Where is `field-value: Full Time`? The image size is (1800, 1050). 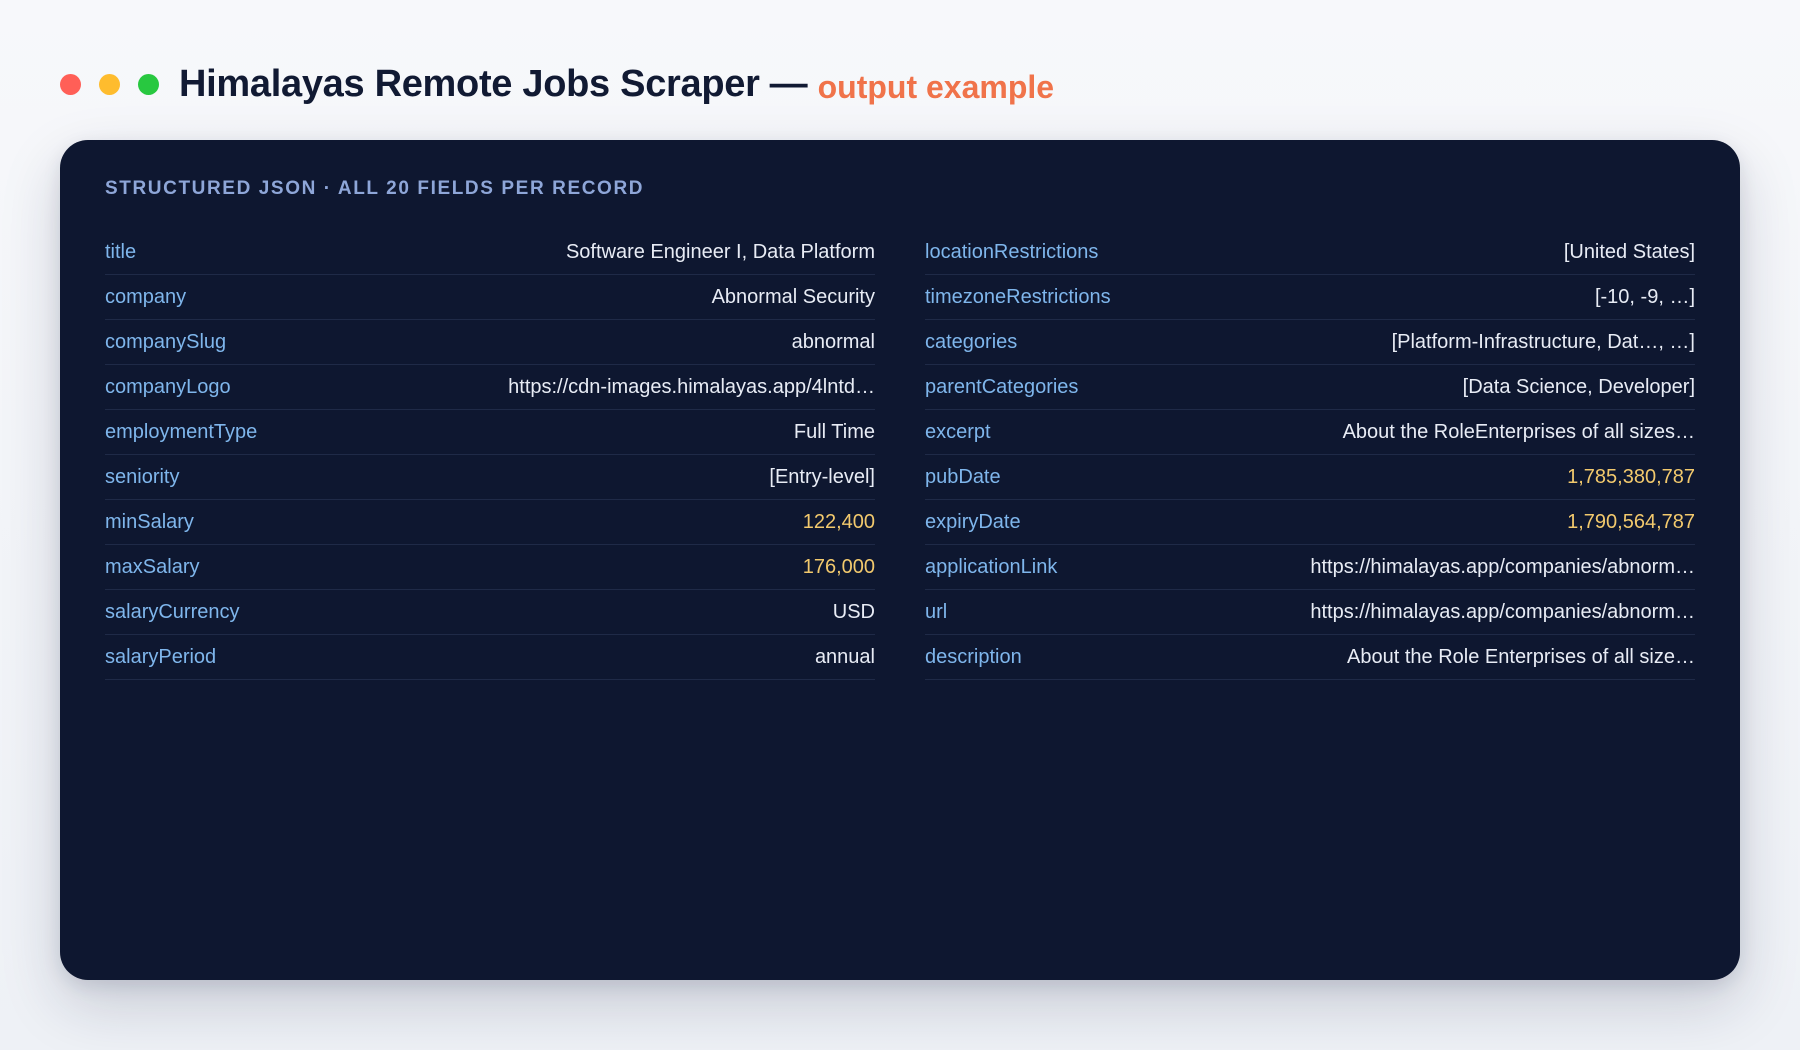 field-value: Full Time is located at coordinates (834, 431).